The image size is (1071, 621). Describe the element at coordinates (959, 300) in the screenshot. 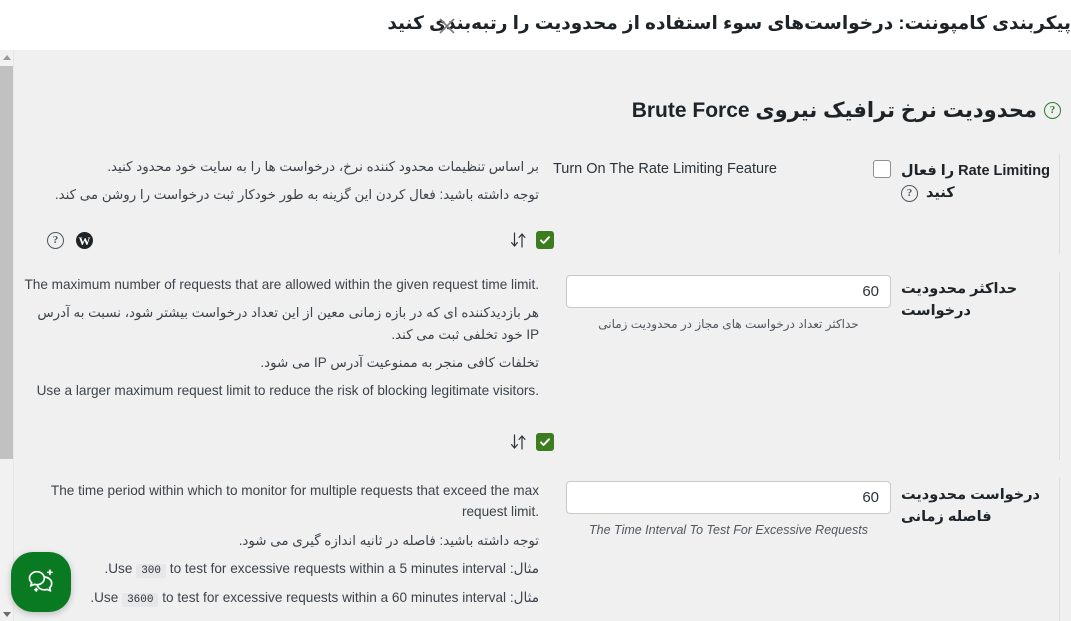

I see `field-label-max-request-limit: حداکثر محدودیت درخواست` at that location.